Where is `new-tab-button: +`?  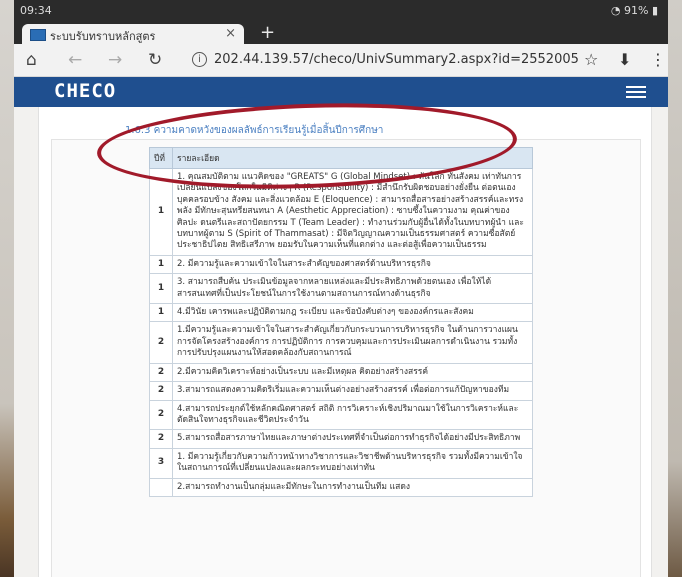 new-tab-button: + is located at coordinates (267, 32).